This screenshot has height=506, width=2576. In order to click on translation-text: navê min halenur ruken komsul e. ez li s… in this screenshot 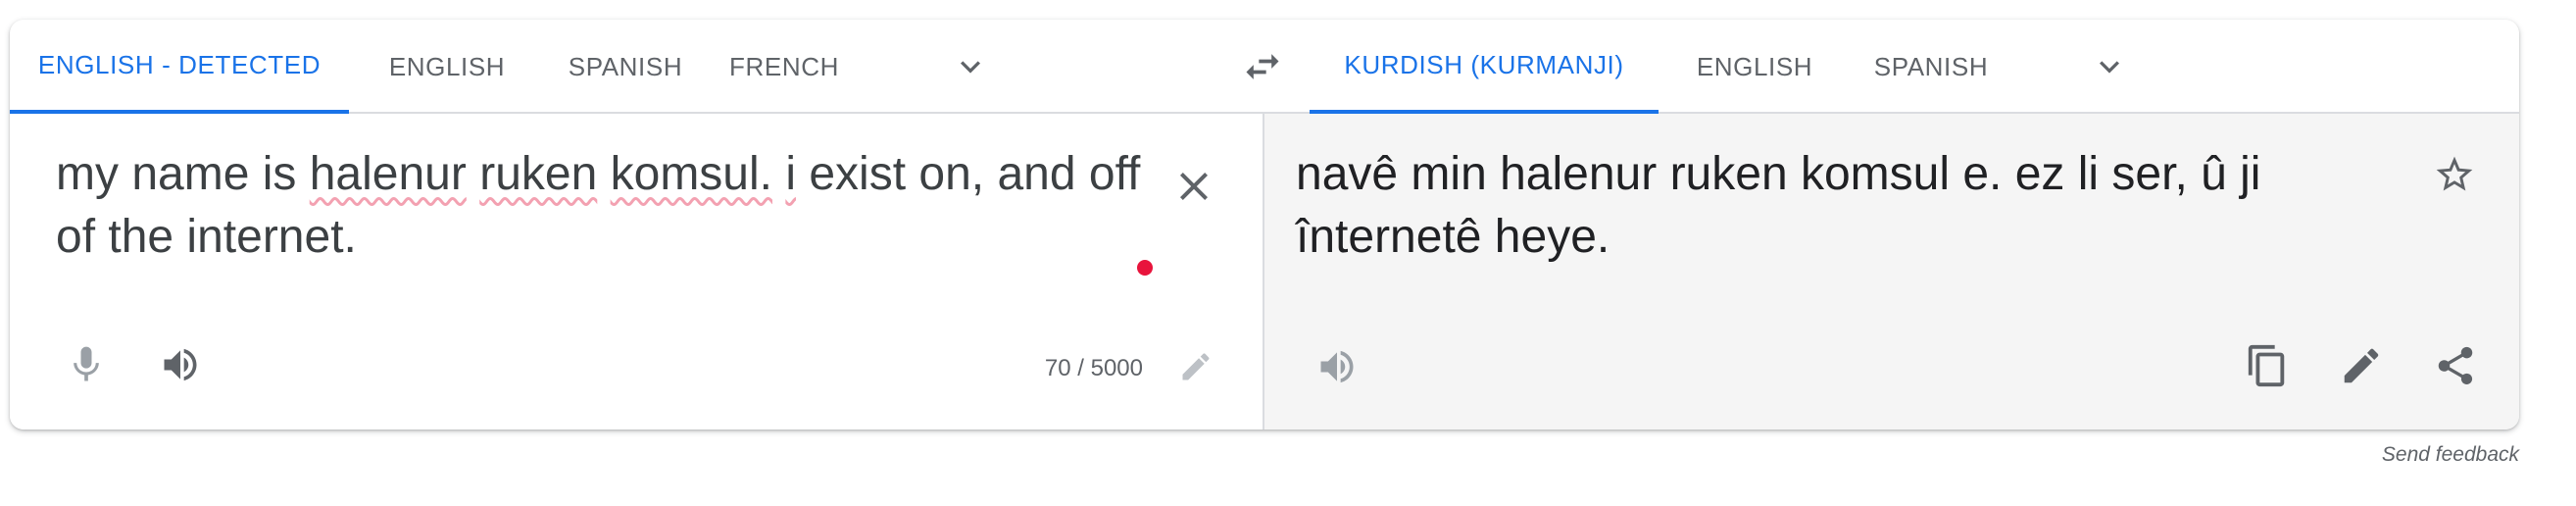, I will do `click(1778, 205)`.